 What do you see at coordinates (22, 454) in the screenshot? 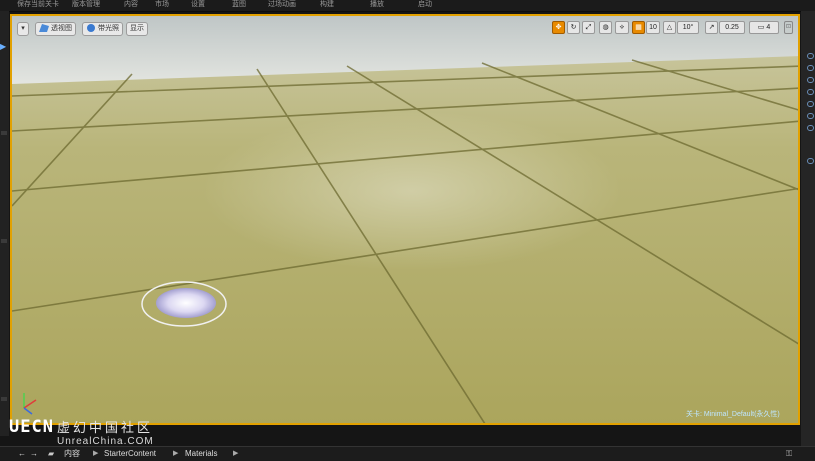
I see `back-arrow-icon: ←` at bounding box center [22, 454].